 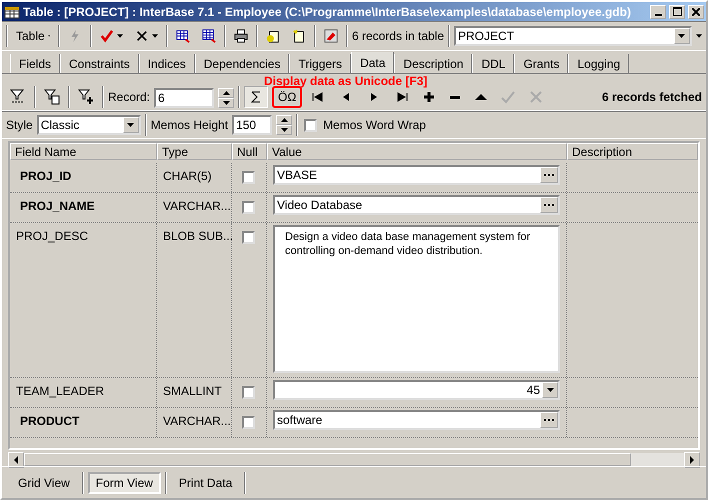 What do you see at coordinates (433, 63) in the screenshot?
I see `tab: Description` at bounding box center [433, 63].